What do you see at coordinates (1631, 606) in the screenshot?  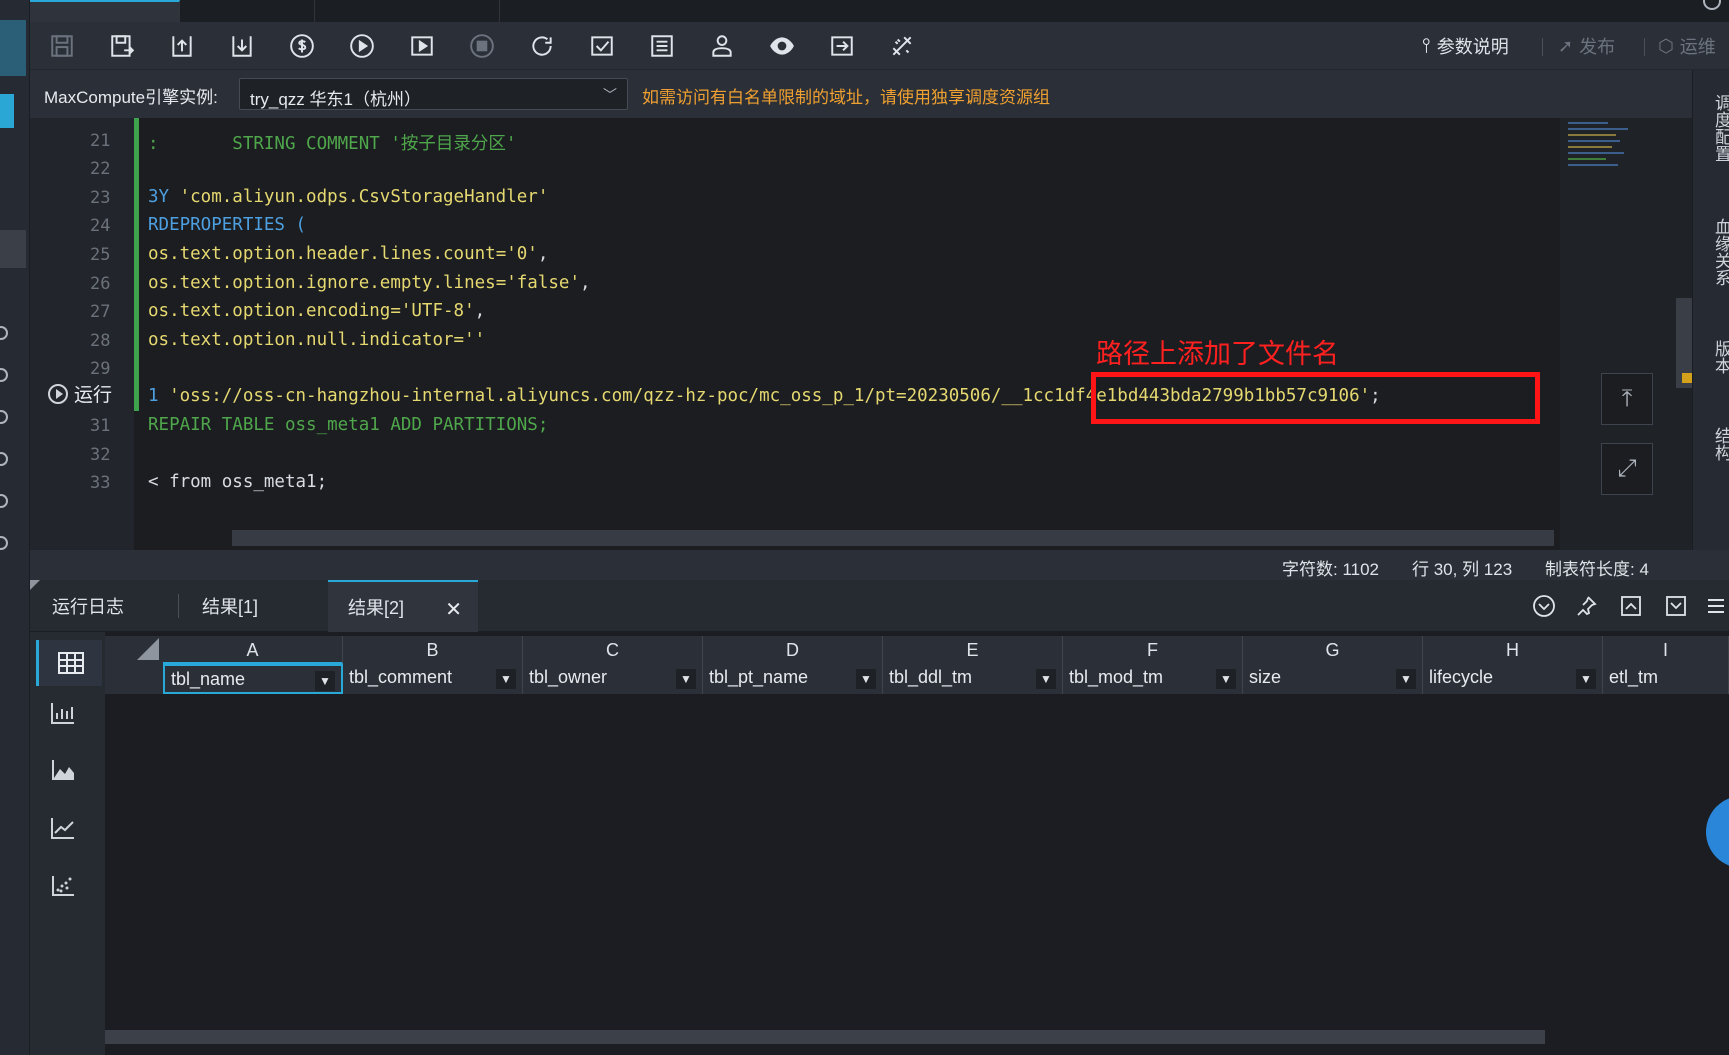 I see `maximize-icon` at bounding box center [1631, 606].